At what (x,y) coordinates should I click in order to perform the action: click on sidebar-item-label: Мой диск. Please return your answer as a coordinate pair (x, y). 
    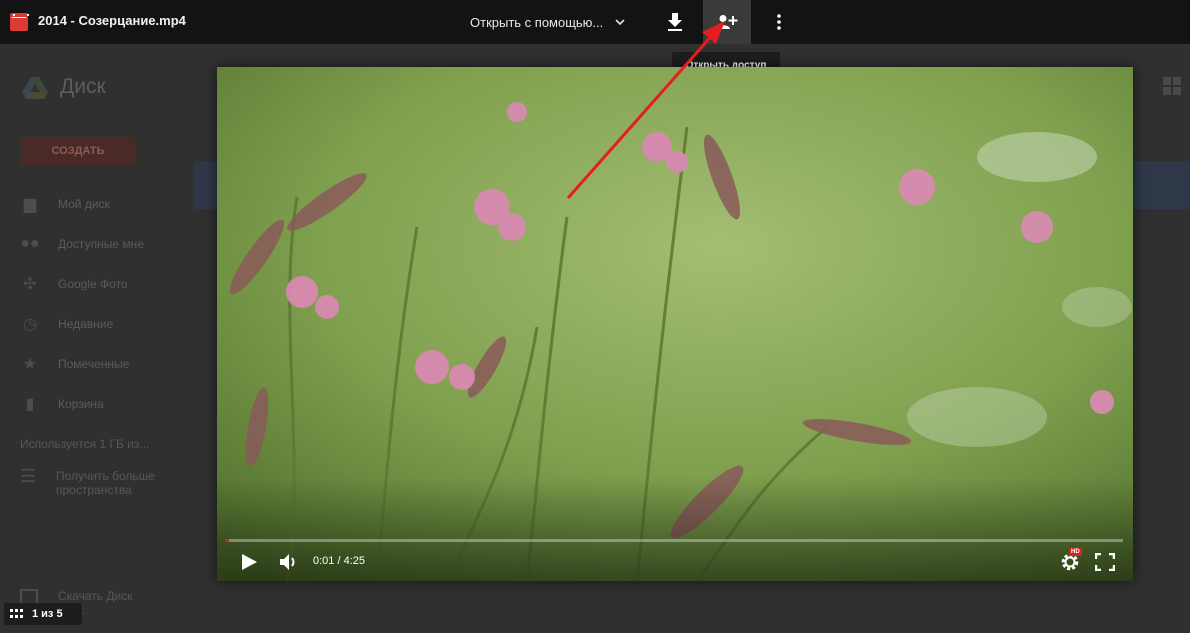
    Looking at the image, I should click on (84, 204).